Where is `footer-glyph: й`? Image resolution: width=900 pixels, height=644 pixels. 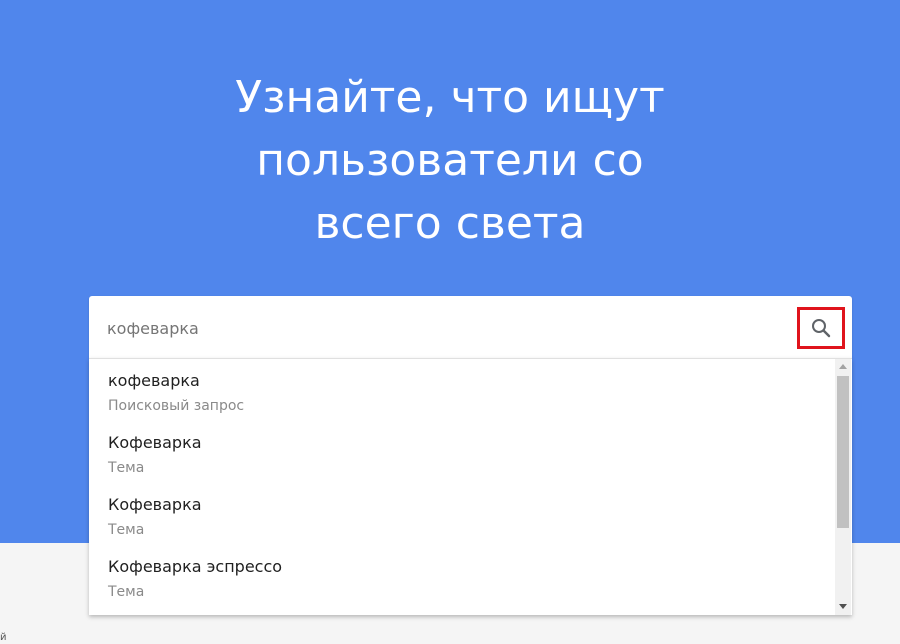 footer-glyph: й is located at coordinates (3, 637).